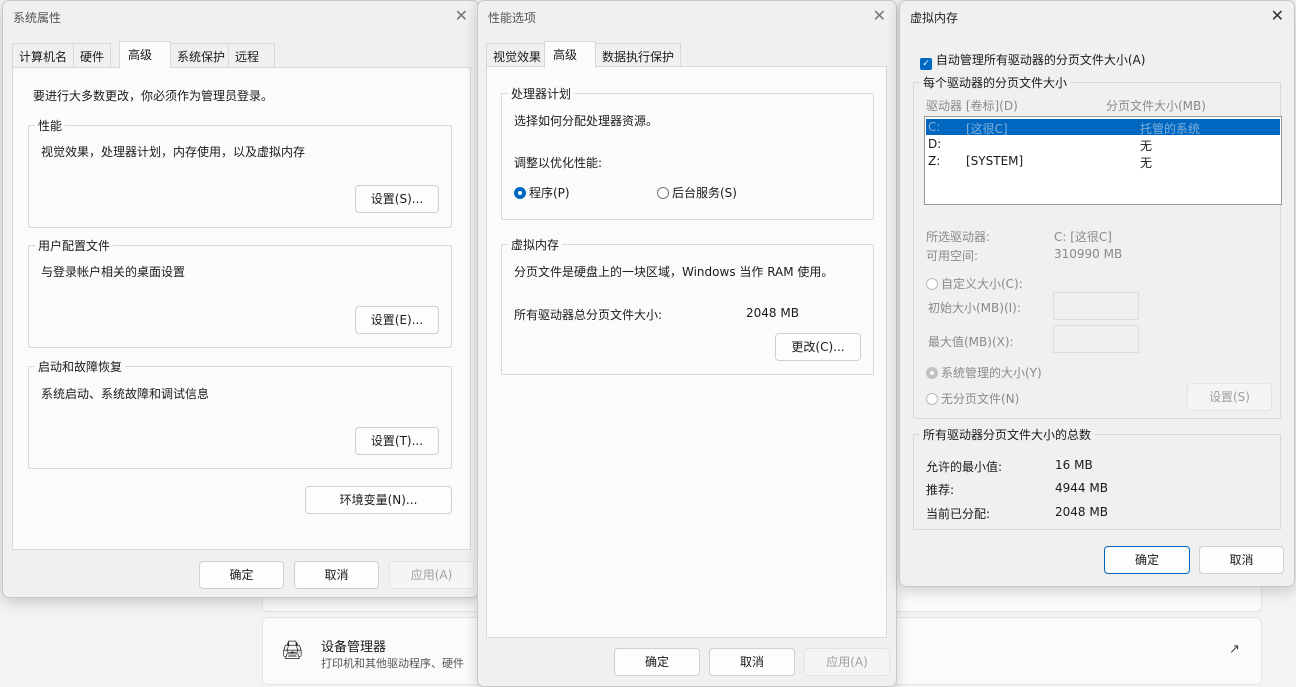  Describe the element at coordinates (638, 55) in the screenshot. I see `tab-dep: 数据执行保护` at that location.